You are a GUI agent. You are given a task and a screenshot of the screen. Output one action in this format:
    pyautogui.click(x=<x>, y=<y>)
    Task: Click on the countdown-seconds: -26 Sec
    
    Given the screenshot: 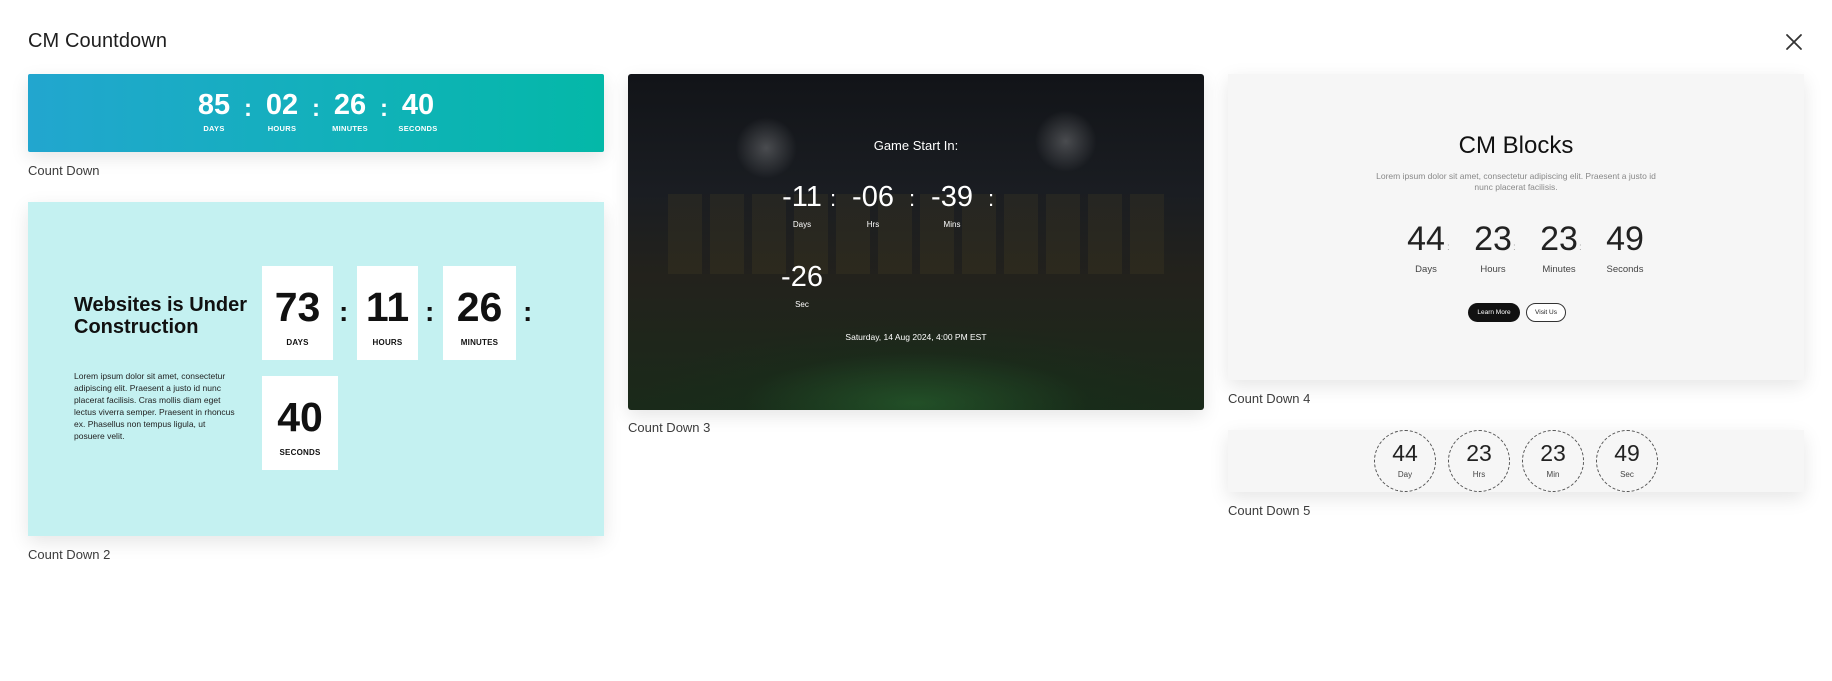 What is the action you would take?
    pyautogui.click(x=802, y=285)
    